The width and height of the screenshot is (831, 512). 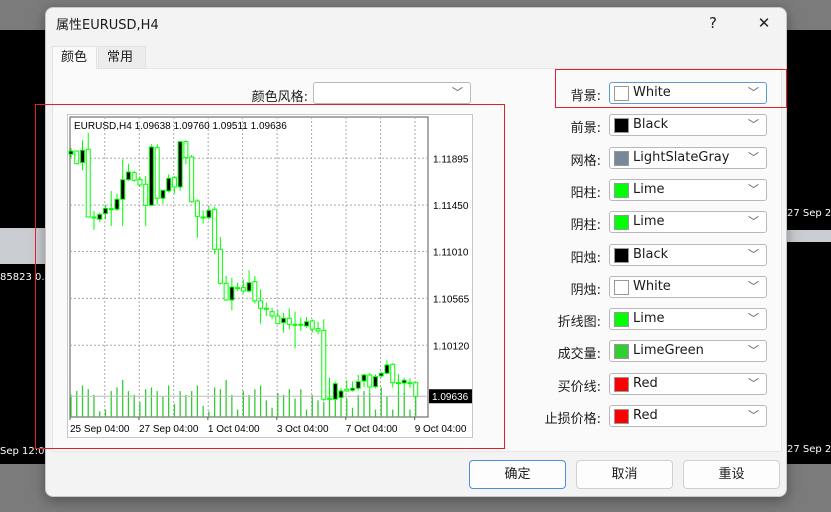 What do you see at coordinates (668, 351) in the screenshot?
I see `color-value: LimeGreen` at bounding box center [668, 351].